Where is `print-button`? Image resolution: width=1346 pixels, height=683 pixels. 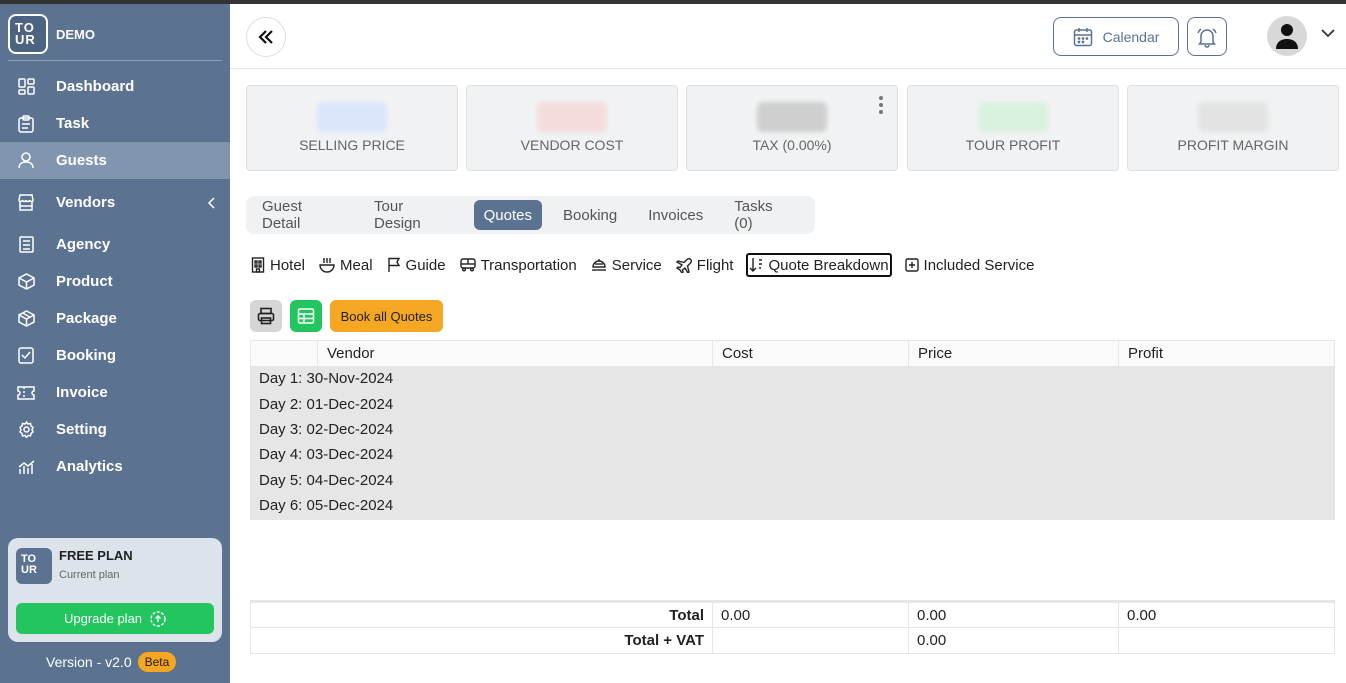
print-button is located at coordinates (266, 316).